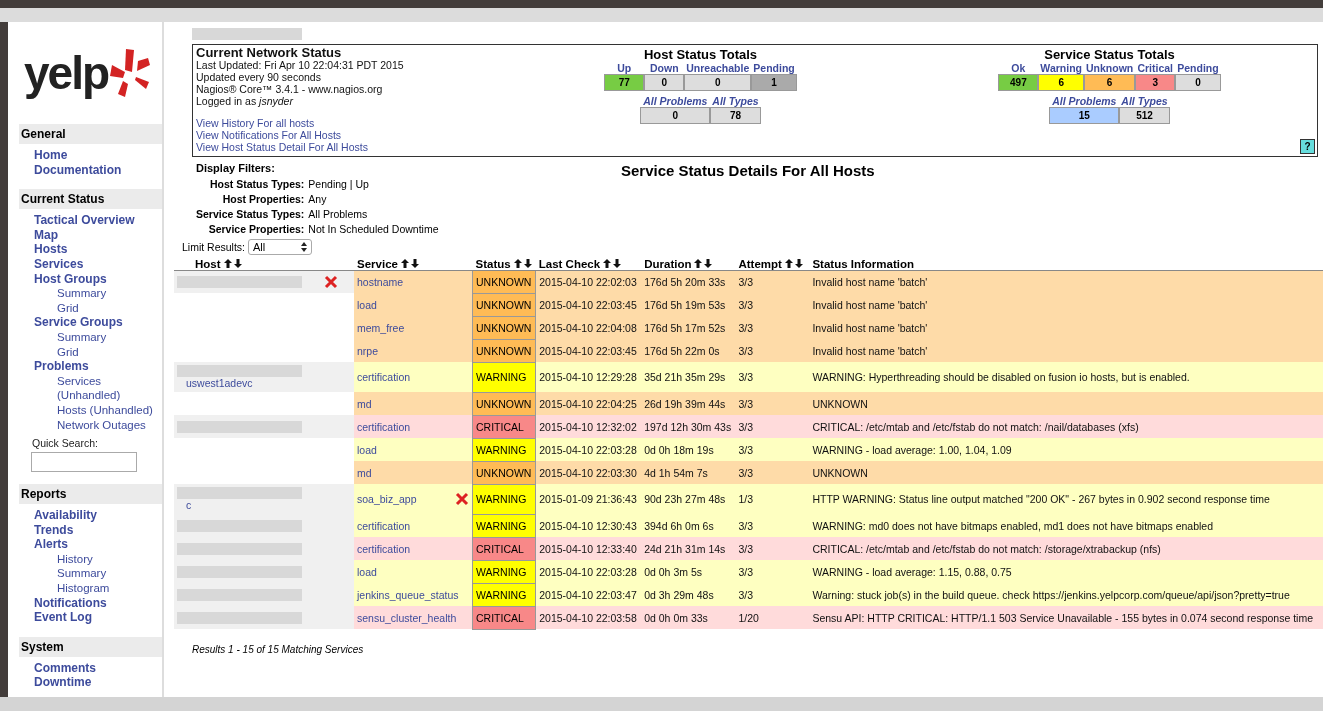  I want to click on quick-search-field, so click(84, 462).